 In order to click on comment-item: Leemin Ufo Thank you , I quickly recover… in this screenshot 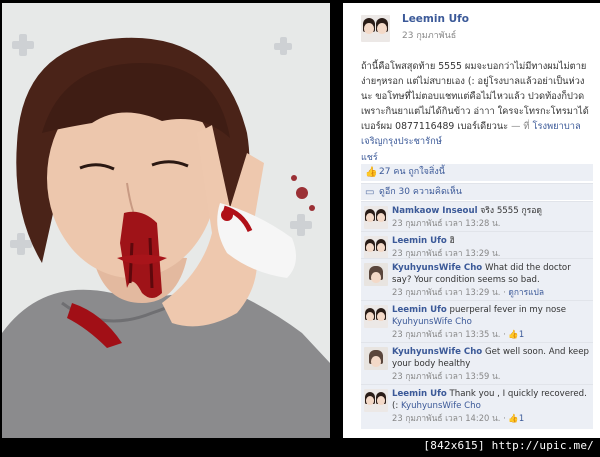, I will do `click(477, 406)`.